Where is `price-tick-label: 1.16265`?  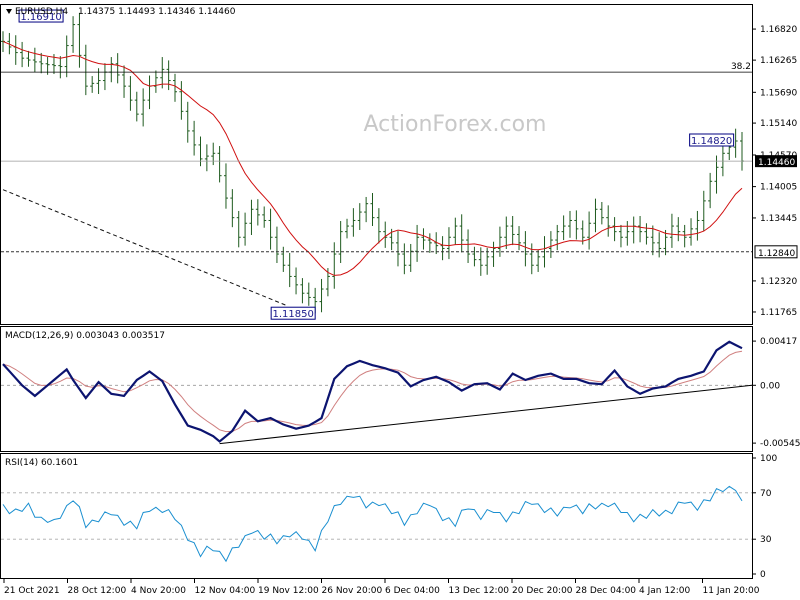
price-tick-label: 1.16265 is located at coordinates (778, 61).